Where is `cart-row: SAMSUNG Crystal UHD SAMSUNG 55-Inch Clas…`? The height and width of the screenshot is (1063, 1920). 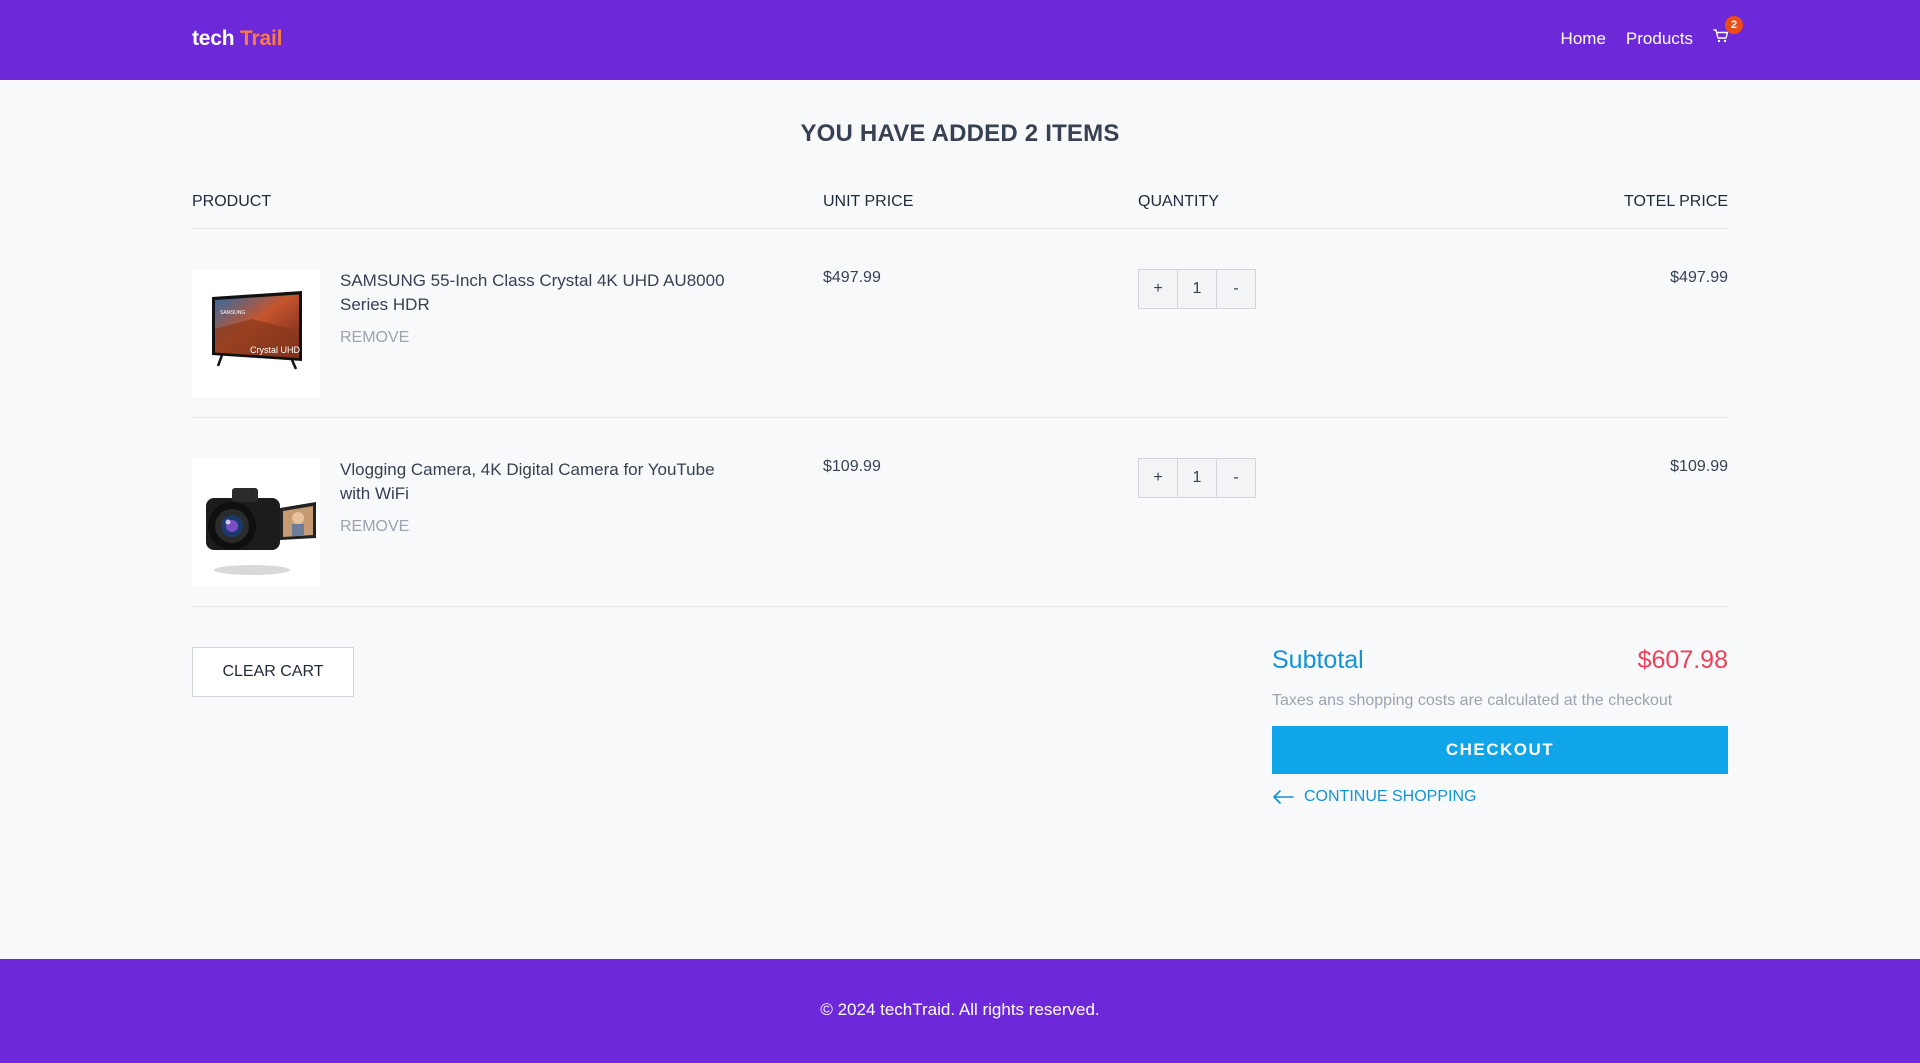 cart-row: SAMSUNG Crystal UHD SAMSUNG 55-Inch Clas… is located at coordinates (960, 323).